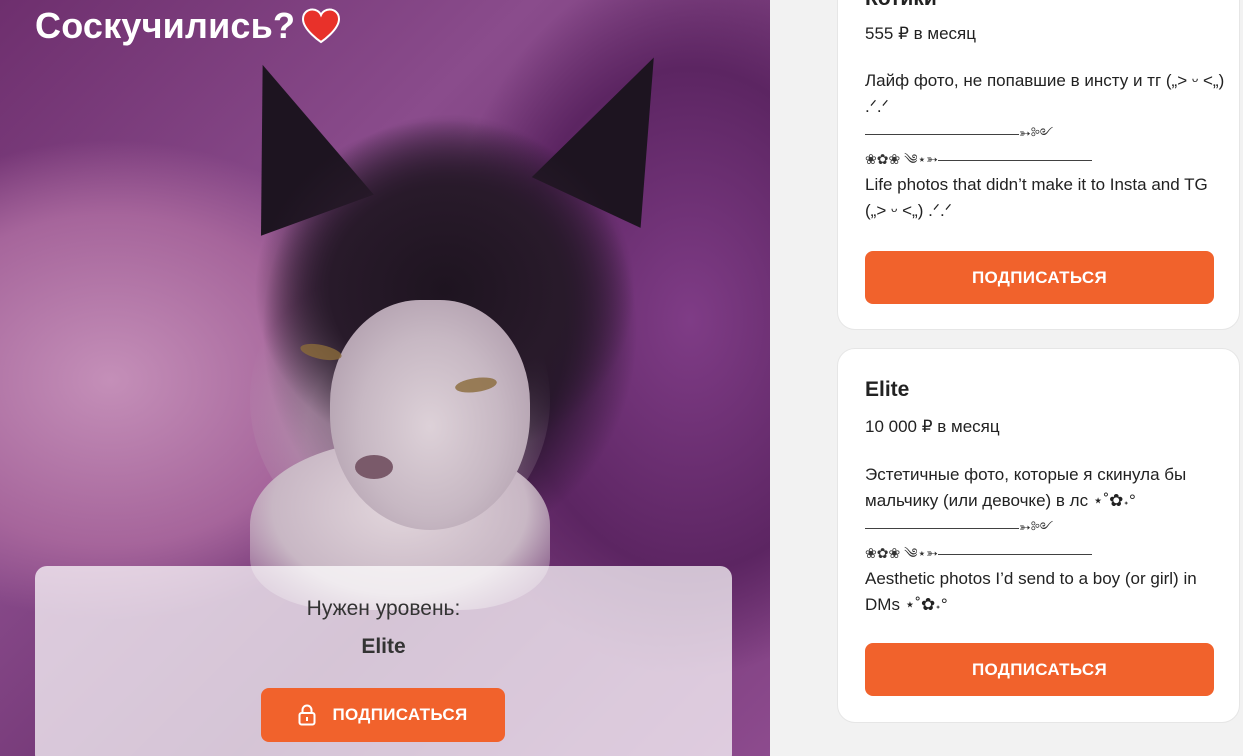  Describe the element at coordinates (307, 715) in the screenshot. I see `lock-icon` at that location.